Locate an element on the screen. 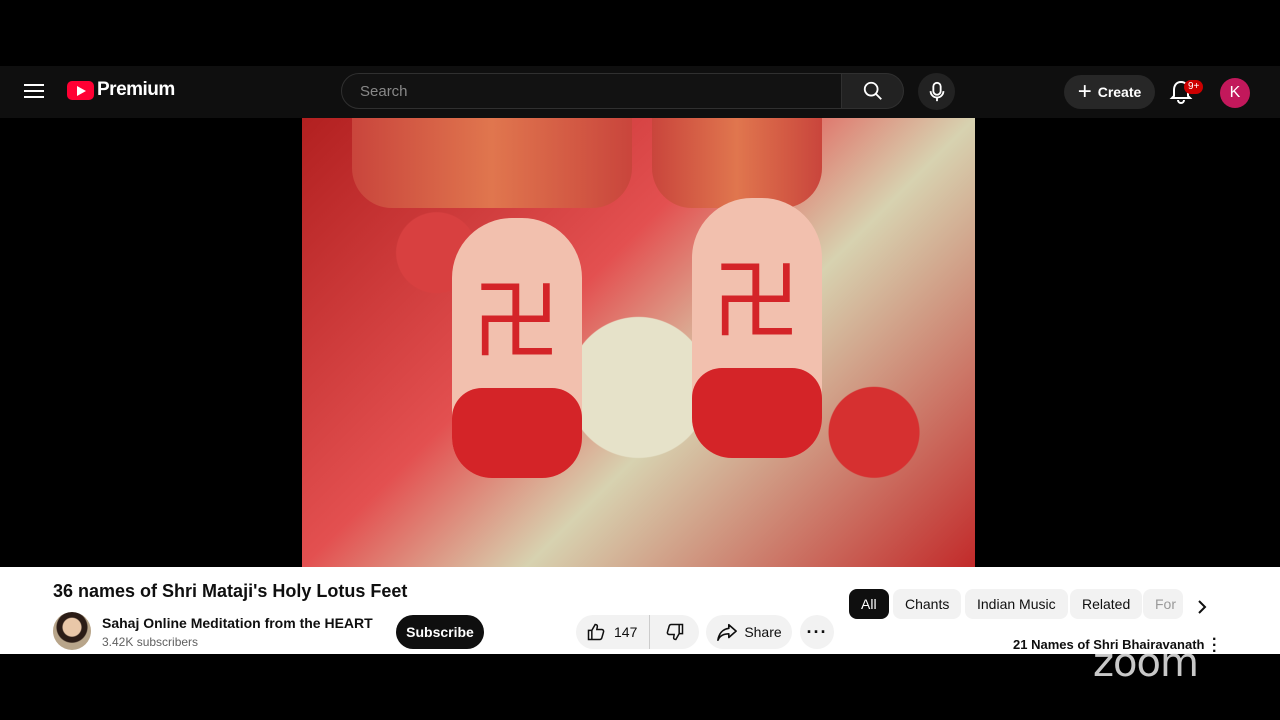 The image size is (1280, 720). chevron-right-icon is located at coordinates (1202, 607).